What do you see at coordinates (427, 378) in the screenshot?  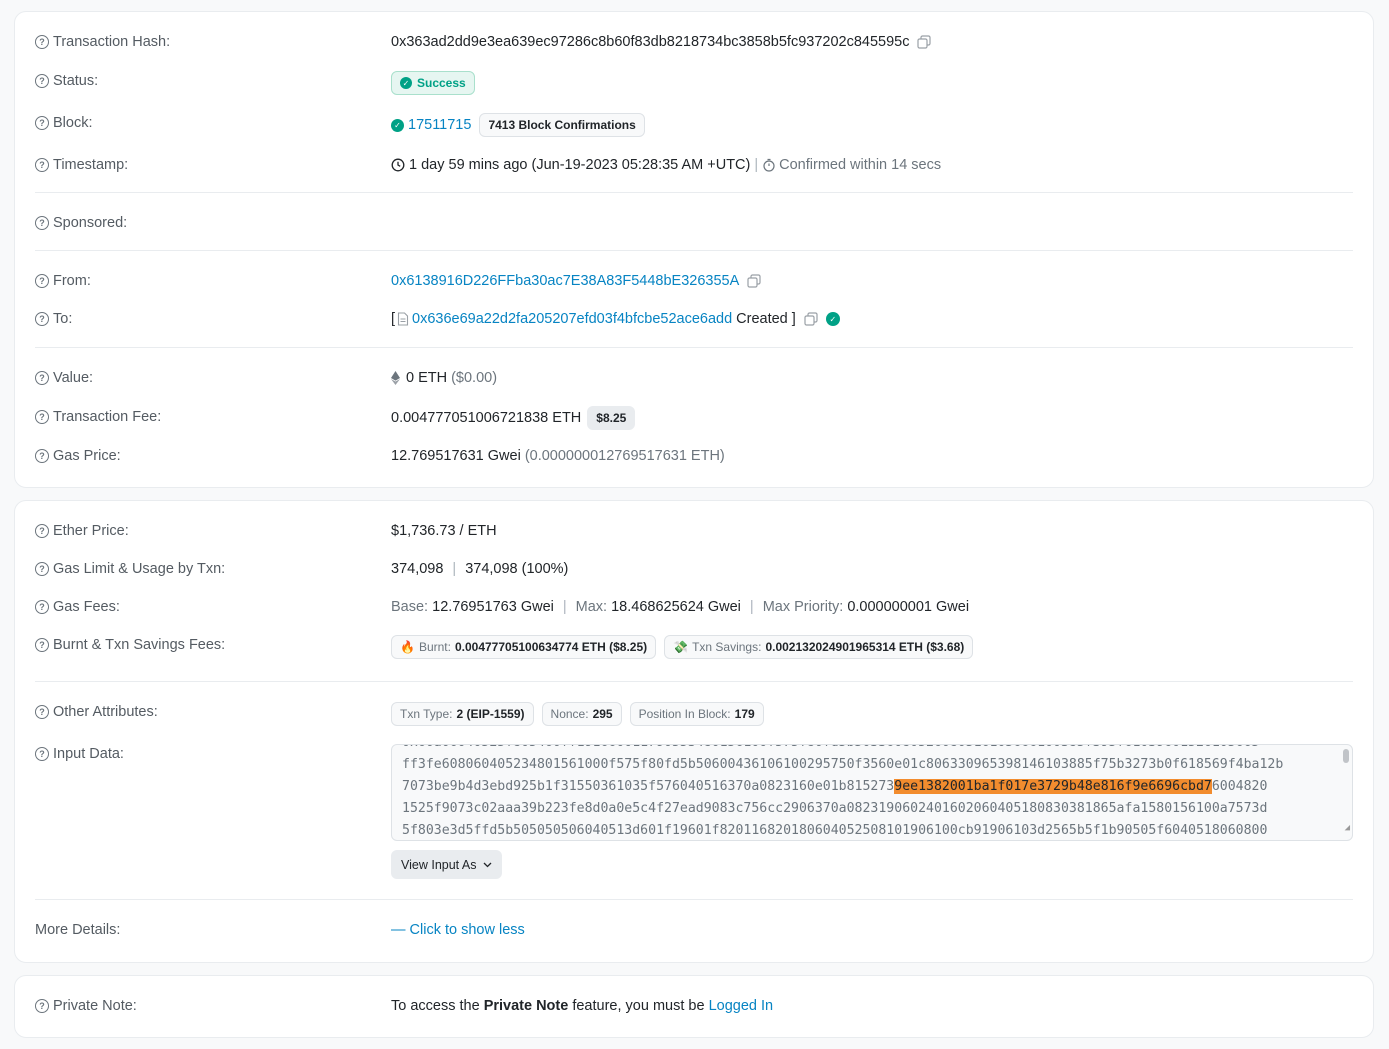 I see `value-eth: 0 ETH` at bounding box center [427, 378].